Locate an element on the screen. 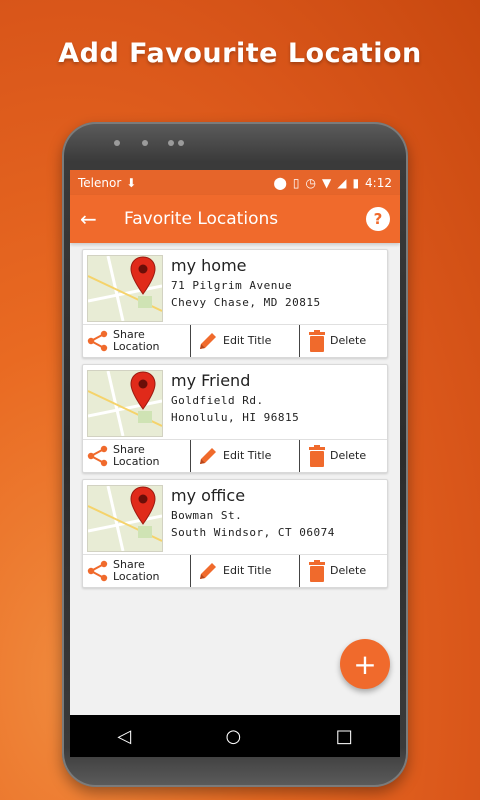 The height and width of the screenshot is (800, 480). arrow-left-icon: ← is located at coordinates (102, 219).